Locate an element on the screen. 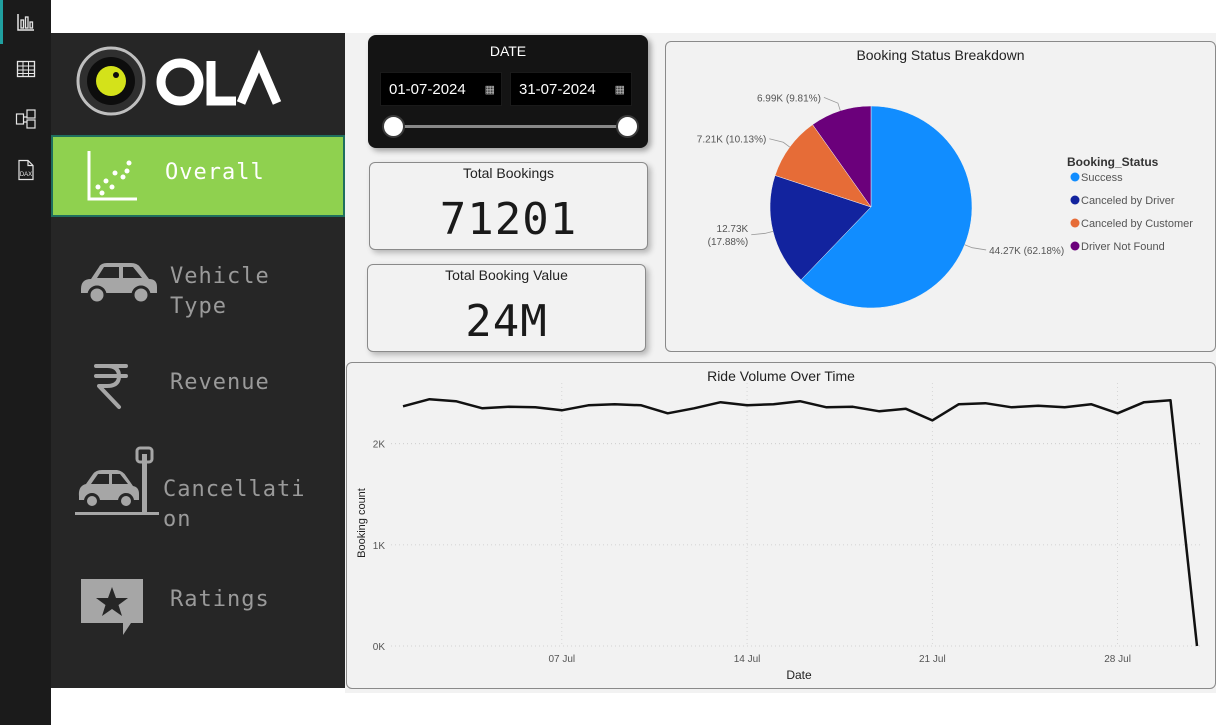 This screenshot has height=725, width=1216. legend-entry: Success is located at coordinates (1102, 178).